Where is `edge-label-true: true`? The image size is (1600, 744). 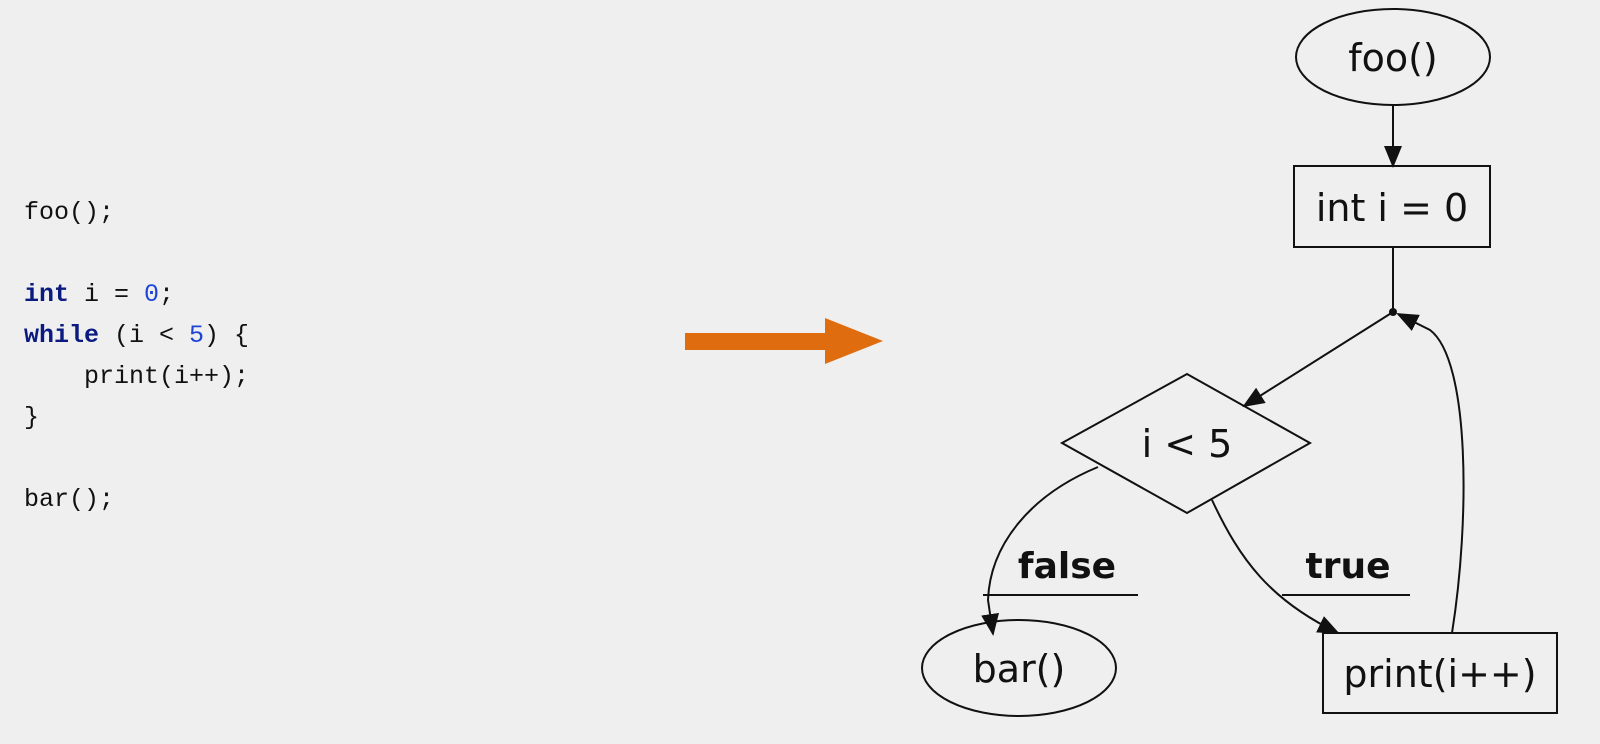
edge-label-true: true is located at coordinates (1347, 566).